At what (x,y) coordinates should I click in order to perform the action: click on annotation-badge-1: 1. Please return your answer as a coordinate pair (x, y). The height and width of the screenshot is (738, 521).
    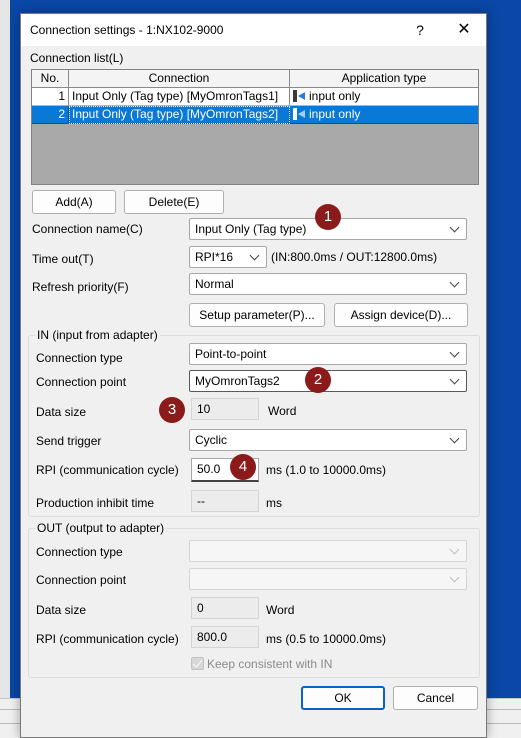
    Looking at the image, I should click on (328, 217).